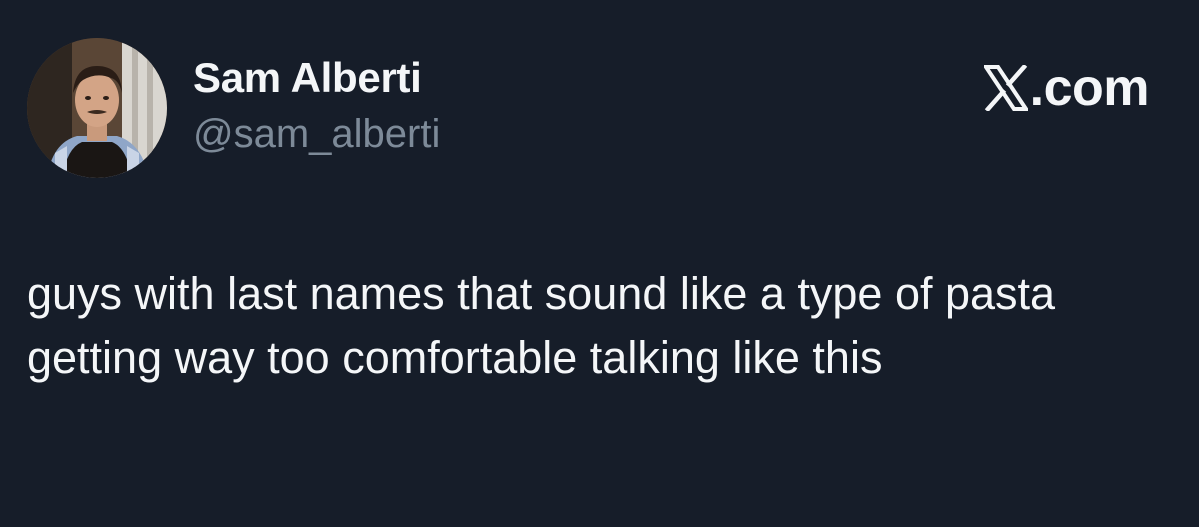  I want to click on avatar, so click(97, 108).